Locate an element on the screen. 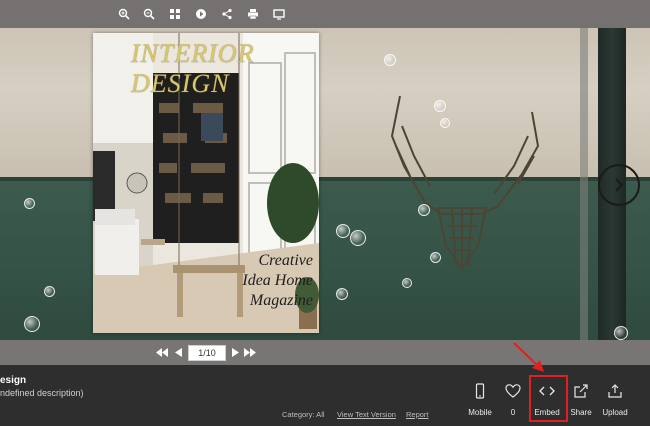  double-chevron-left-icon is located at coordinates (162, 352).